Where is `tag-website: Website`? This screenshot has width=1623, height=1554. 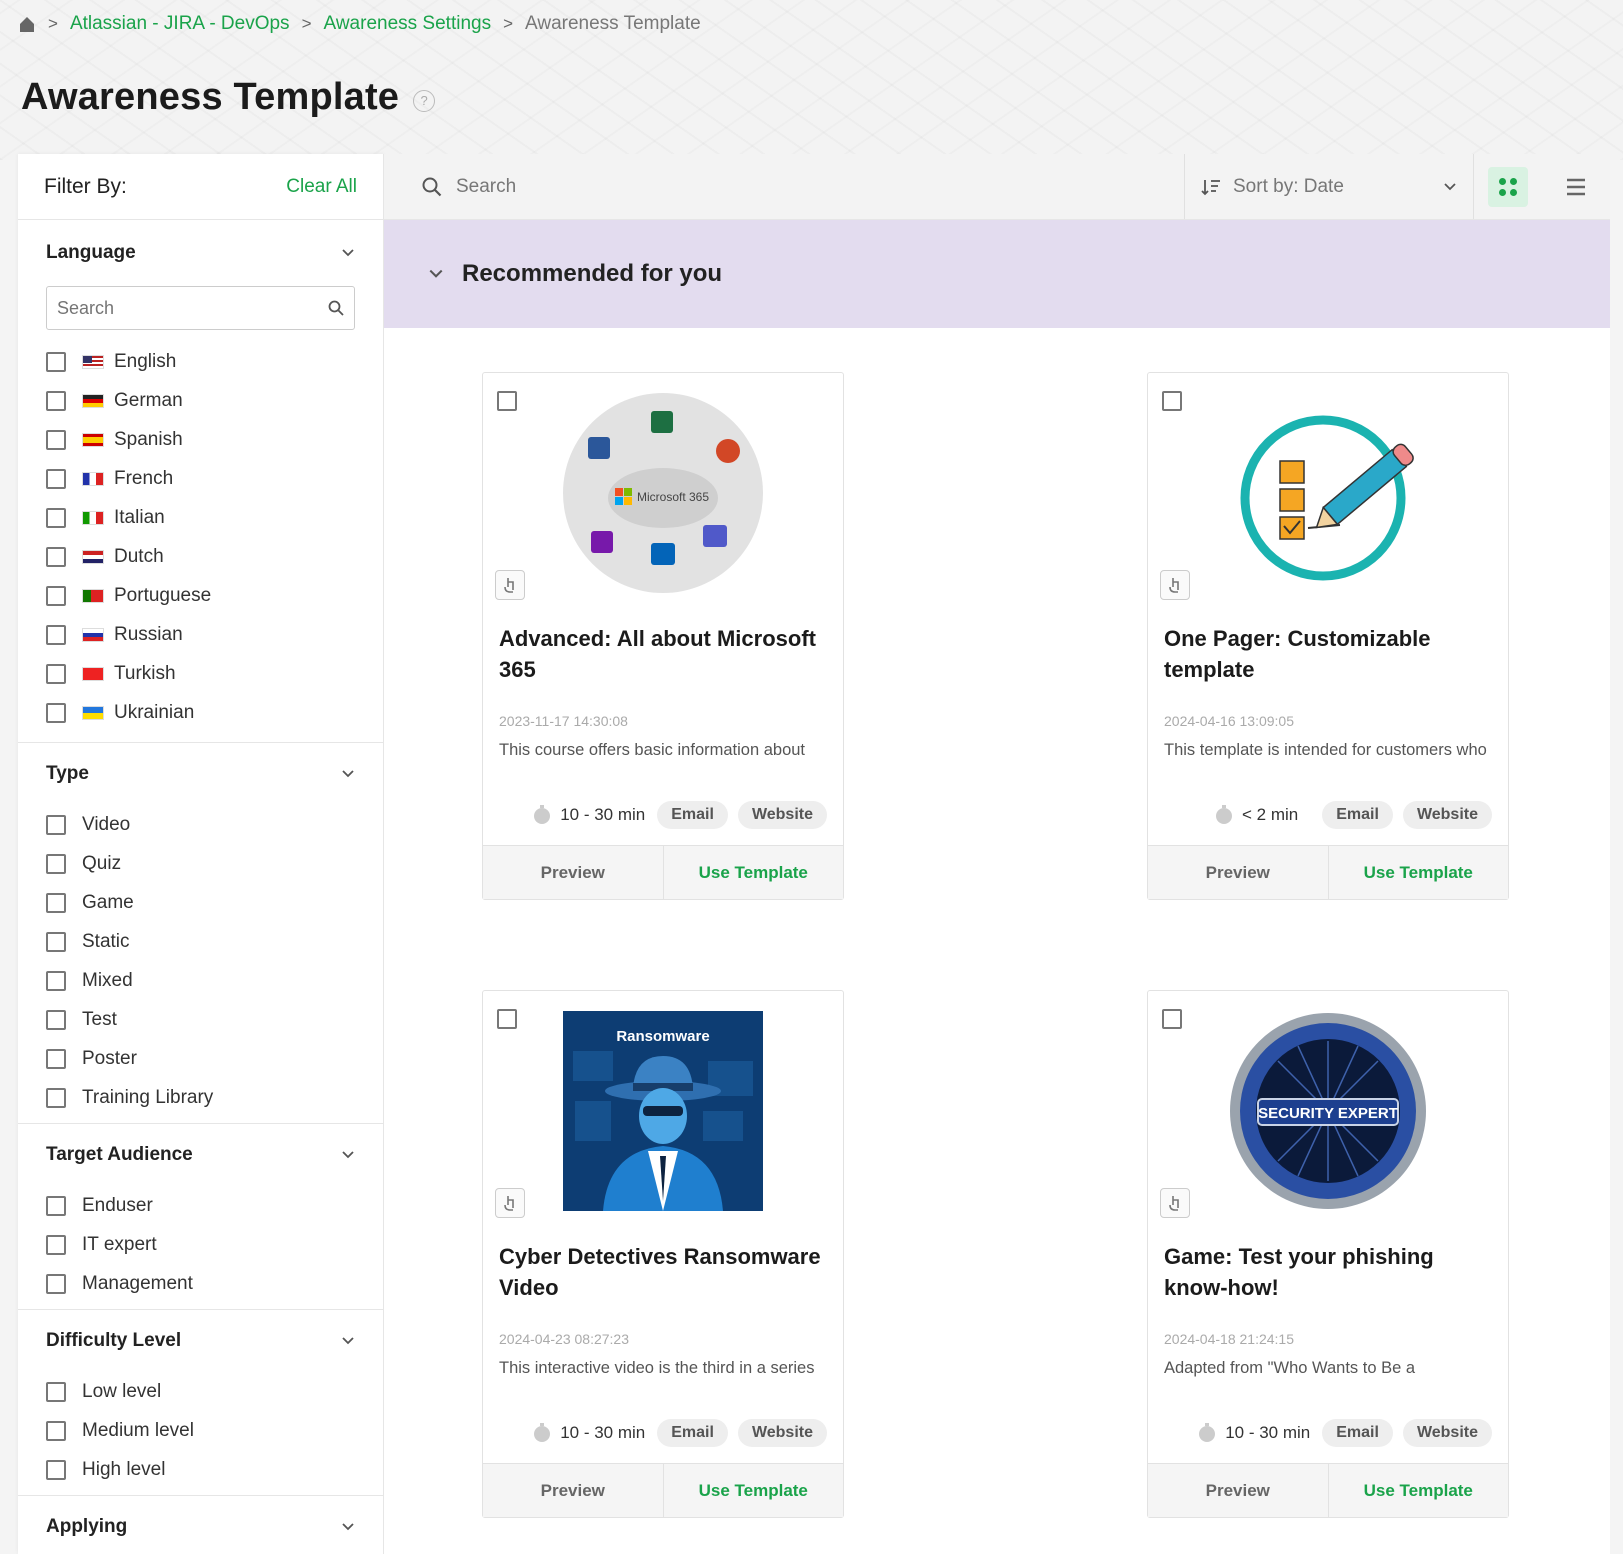 tag-website: Website is located at coordinates (782, 1433).